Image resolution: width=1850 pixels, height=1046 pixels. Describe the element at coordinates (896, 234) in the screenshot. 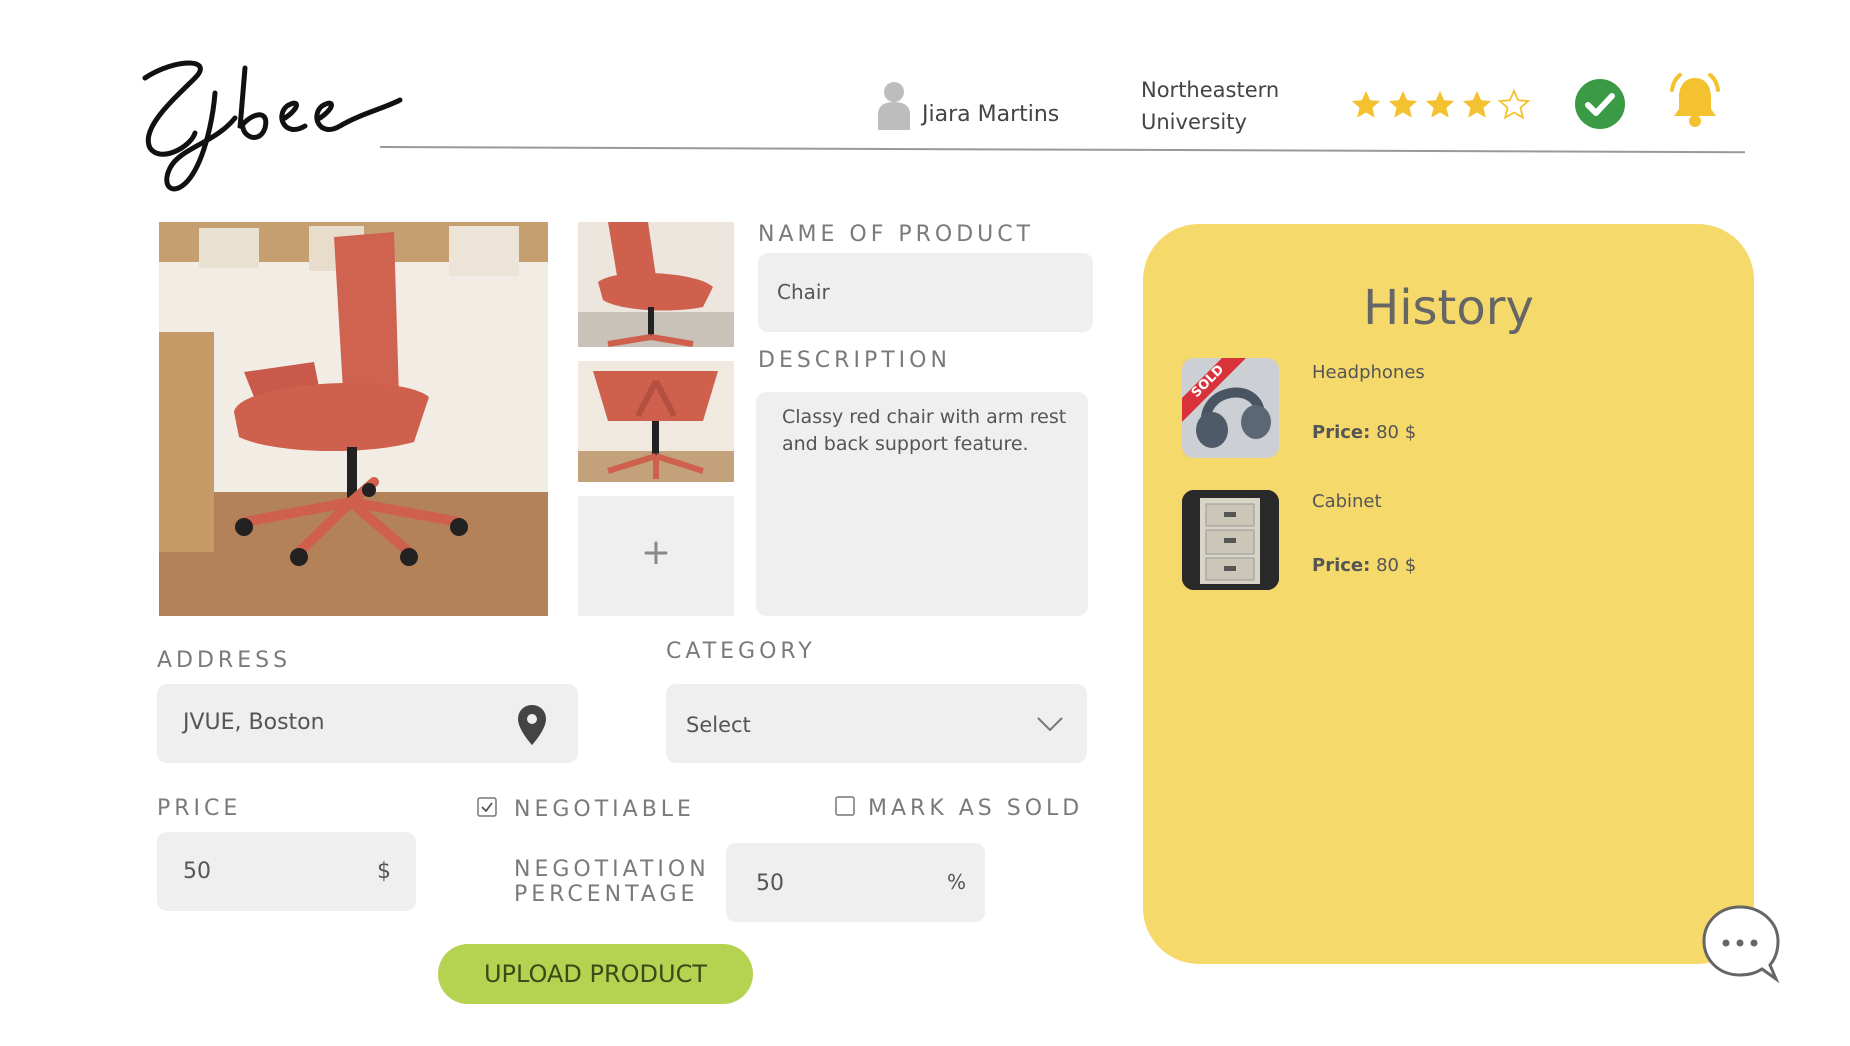

I see `name-of-product-label: NAME OF PRODUCT` at that location.